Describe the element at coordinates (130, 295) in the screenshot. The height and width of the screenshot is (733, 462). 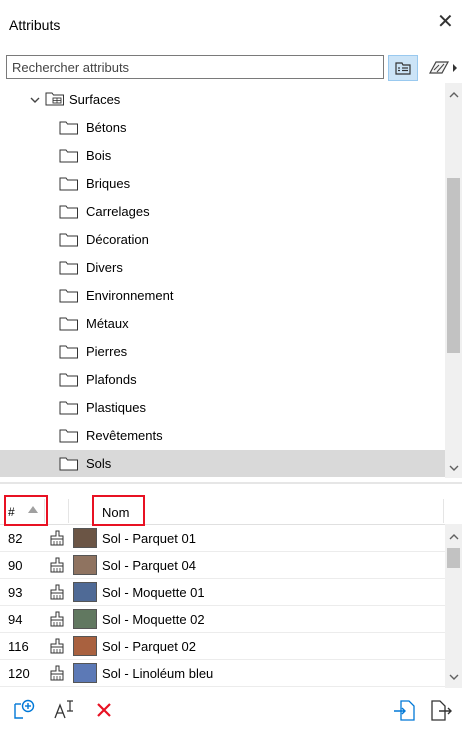
I see `tree-label: Environnement` at that location.